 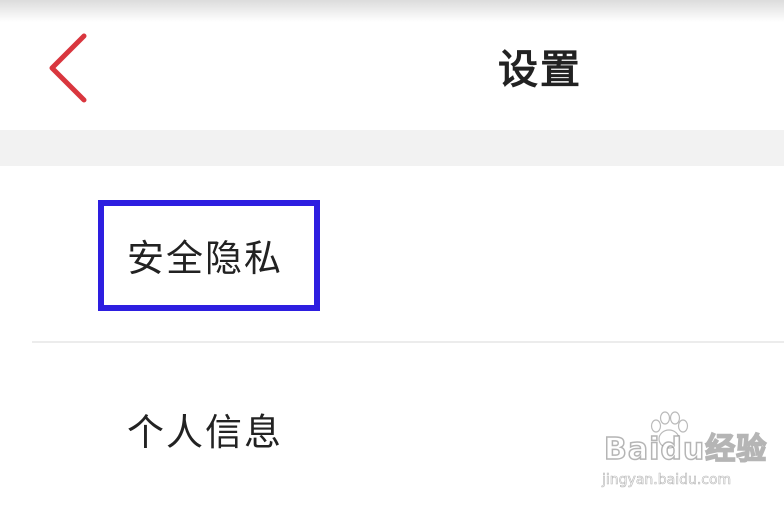 I want to click on back-button, so click(x=70, y=67).